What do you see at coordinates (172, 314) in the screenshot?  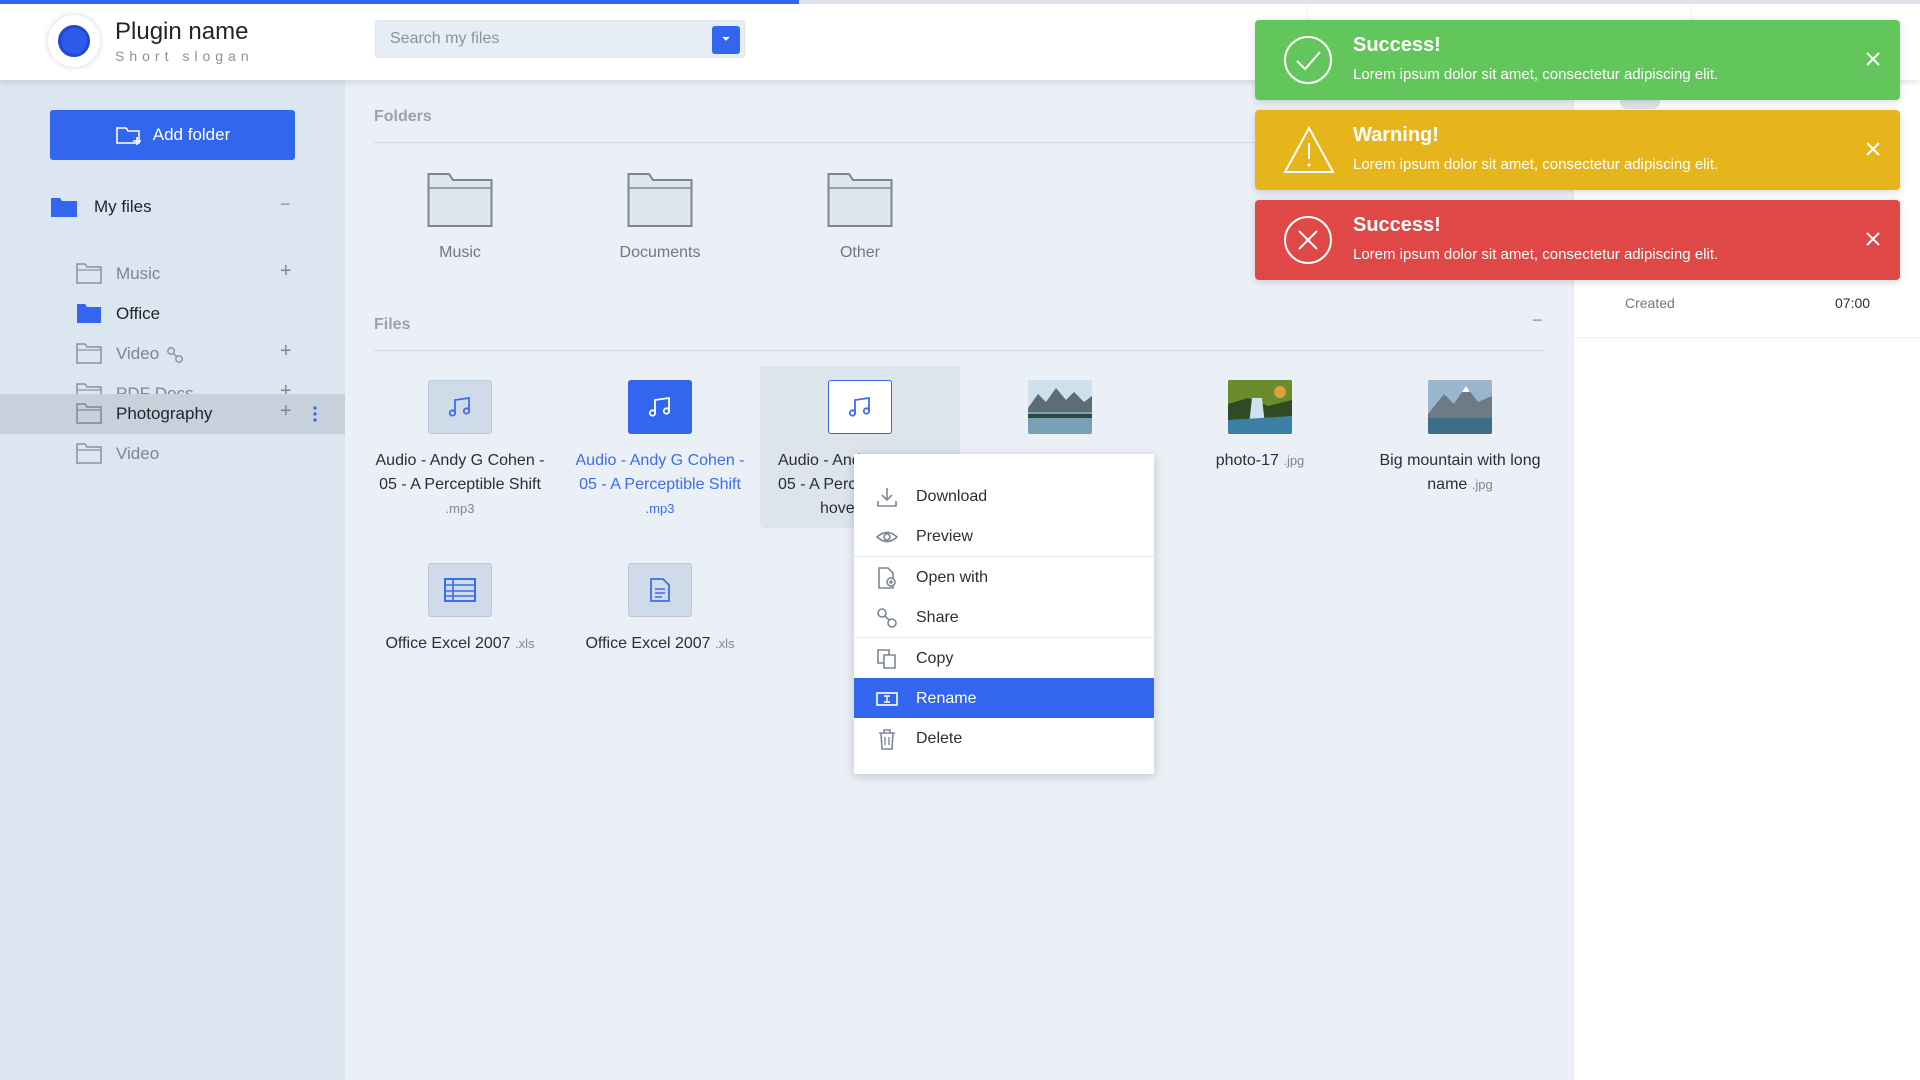 I see `sidebar-item-office: Office` at bounding box center [172, 314].